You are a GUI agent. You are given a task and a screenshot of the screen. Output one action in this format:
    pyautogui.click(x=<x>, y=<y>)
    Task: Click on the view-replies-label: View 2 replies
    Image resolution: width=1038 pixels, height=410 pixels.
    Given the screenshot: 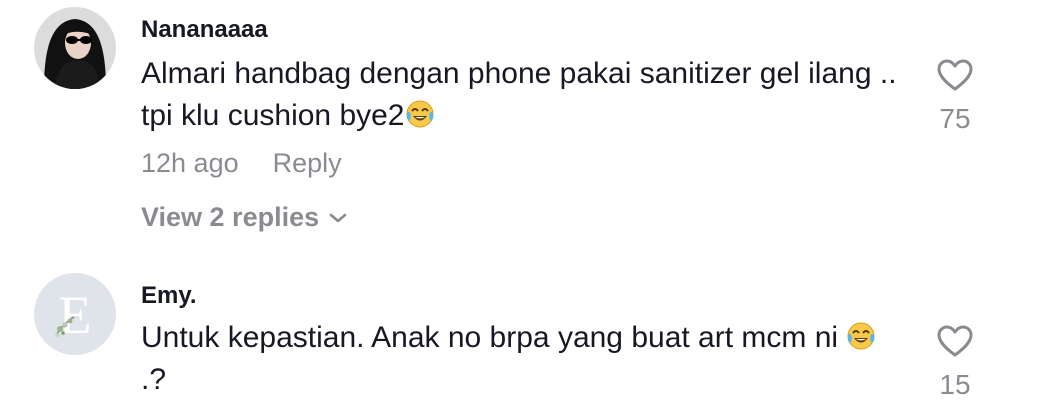 What is the action you would take?
    pyautogui.click(x=230, y=217)
    